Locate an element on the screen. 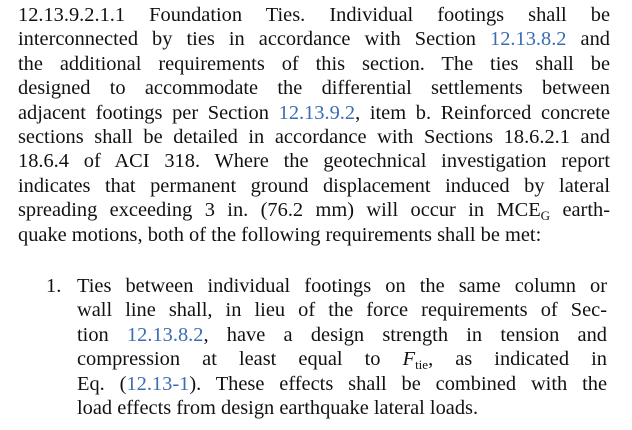 This screenshot has height=430, width=632. equation-link-12-13-1: 12.13-1 is located at coordinates (157, 384).